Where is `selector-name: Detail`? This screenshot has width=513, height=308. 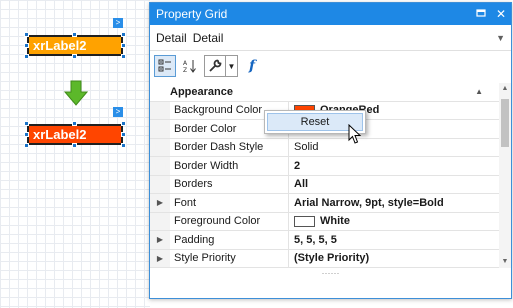 selector-name: Detail is located at coordinates (208, 37).